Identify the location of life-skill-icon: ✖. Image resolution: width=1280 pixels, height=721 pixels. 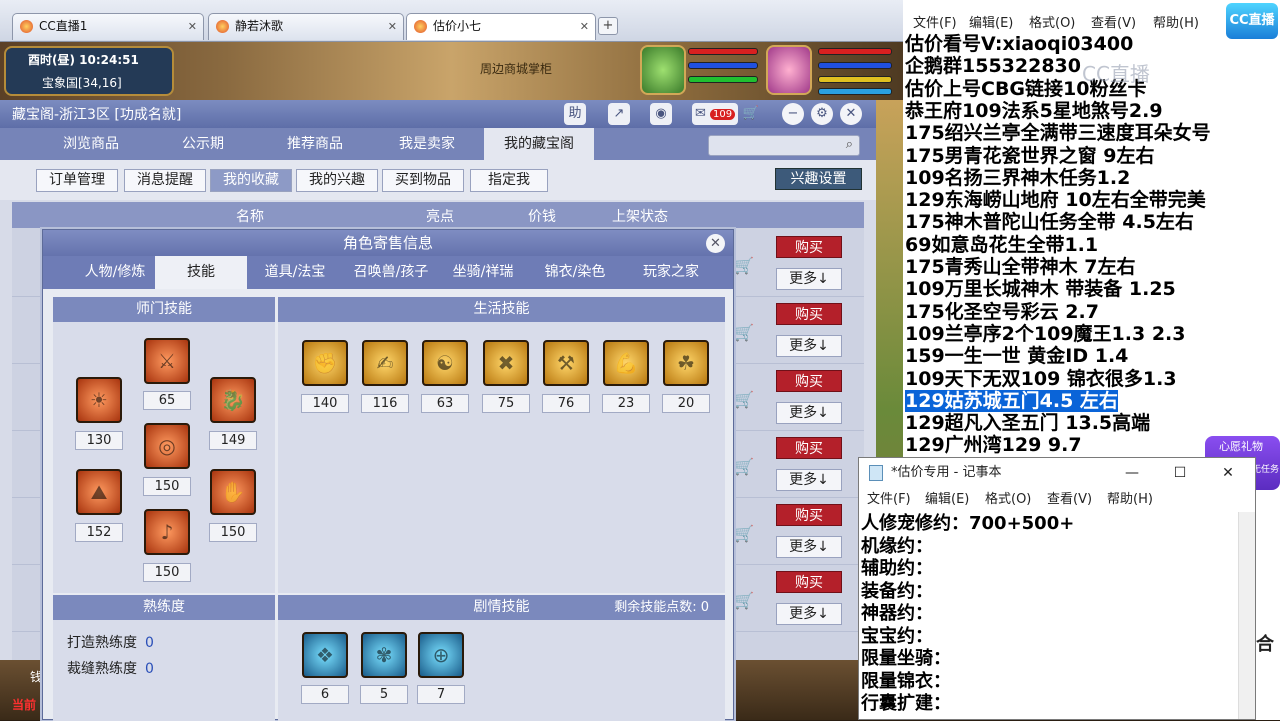
(506, 363).